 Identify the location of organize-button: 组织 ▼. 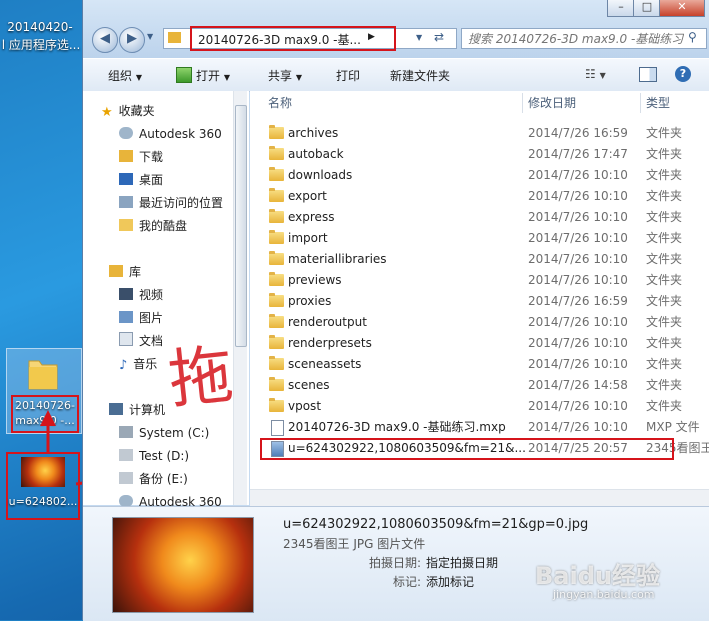
(125, 75).